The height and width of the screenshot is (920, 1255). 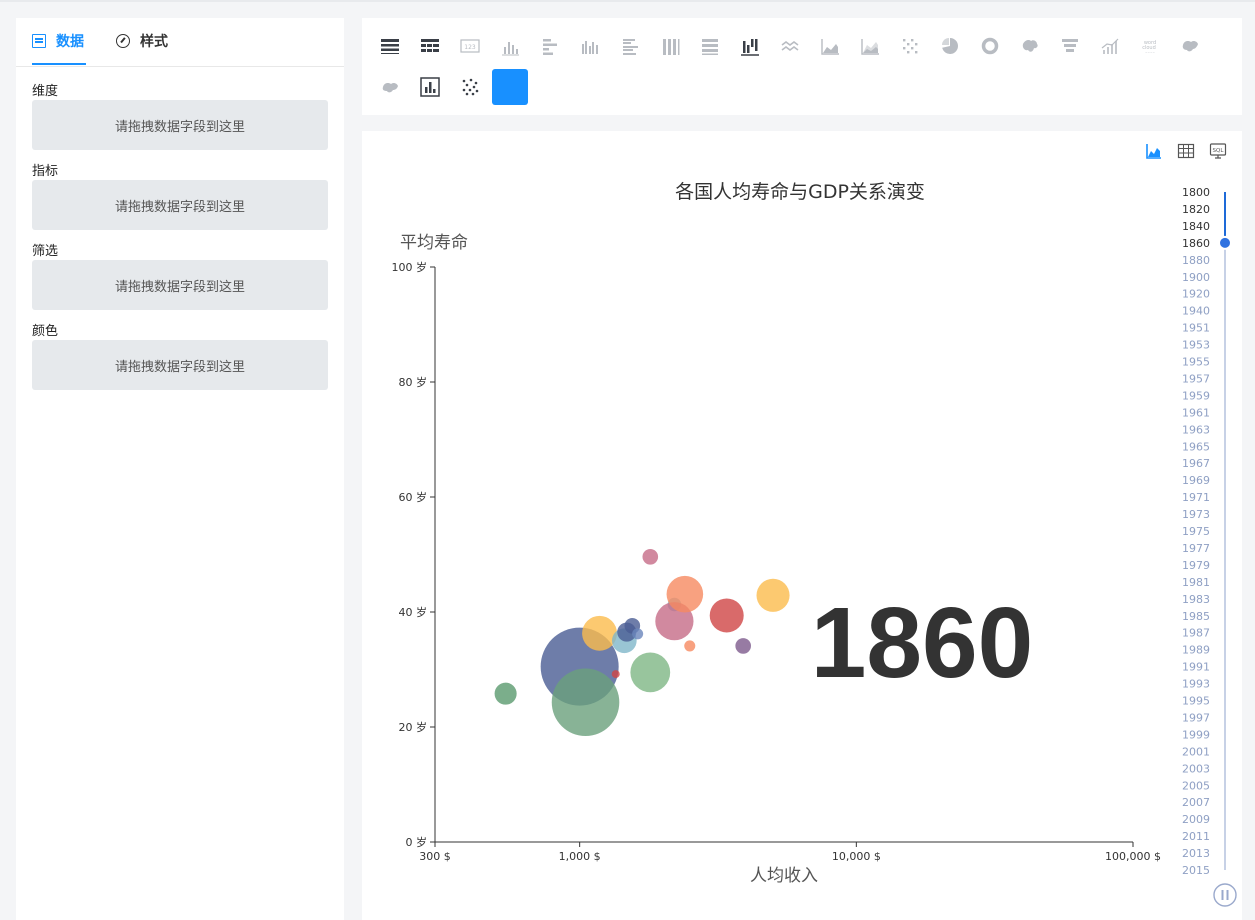 What do you see at coordinates (1196, 819) in the screenshot?
I see `timeline-year: 2009` at bounding box center [1196, 819].